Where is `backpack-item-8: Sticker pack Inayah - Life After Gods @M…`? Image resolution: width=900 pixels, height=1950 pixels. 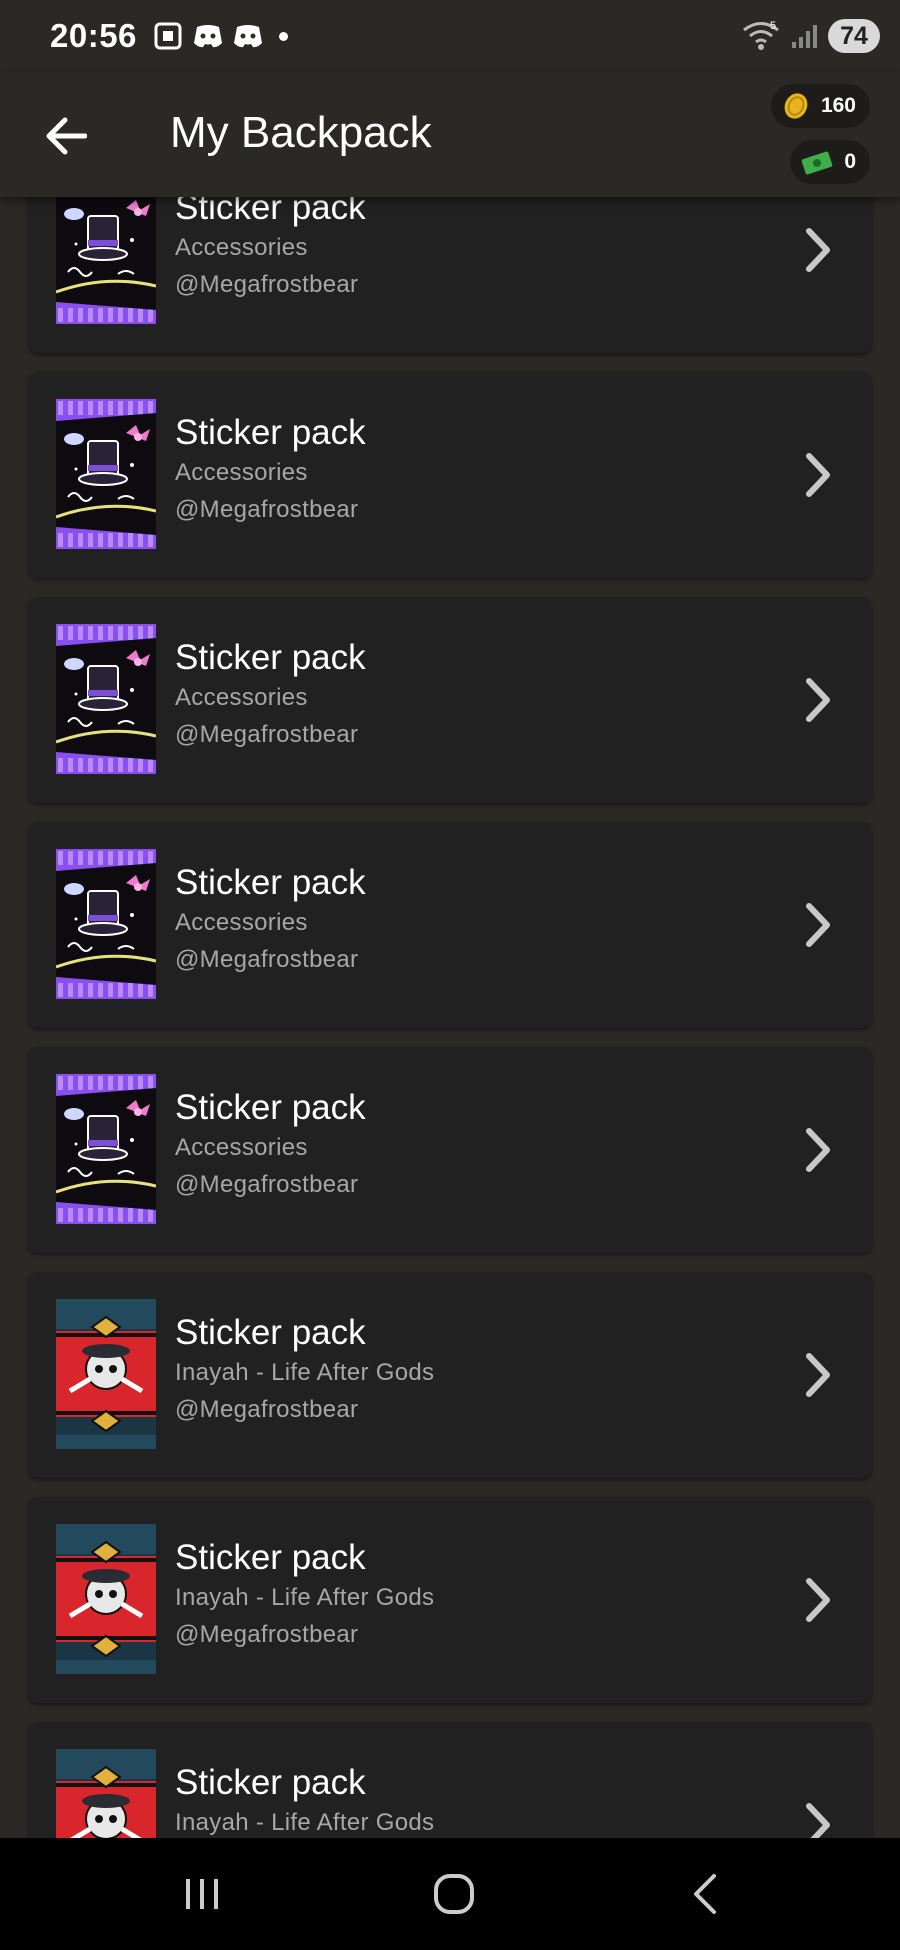
backpack-item-8: Sticker pack Inayah - Life After Gods @M… is located at coordinates (450, 1780).